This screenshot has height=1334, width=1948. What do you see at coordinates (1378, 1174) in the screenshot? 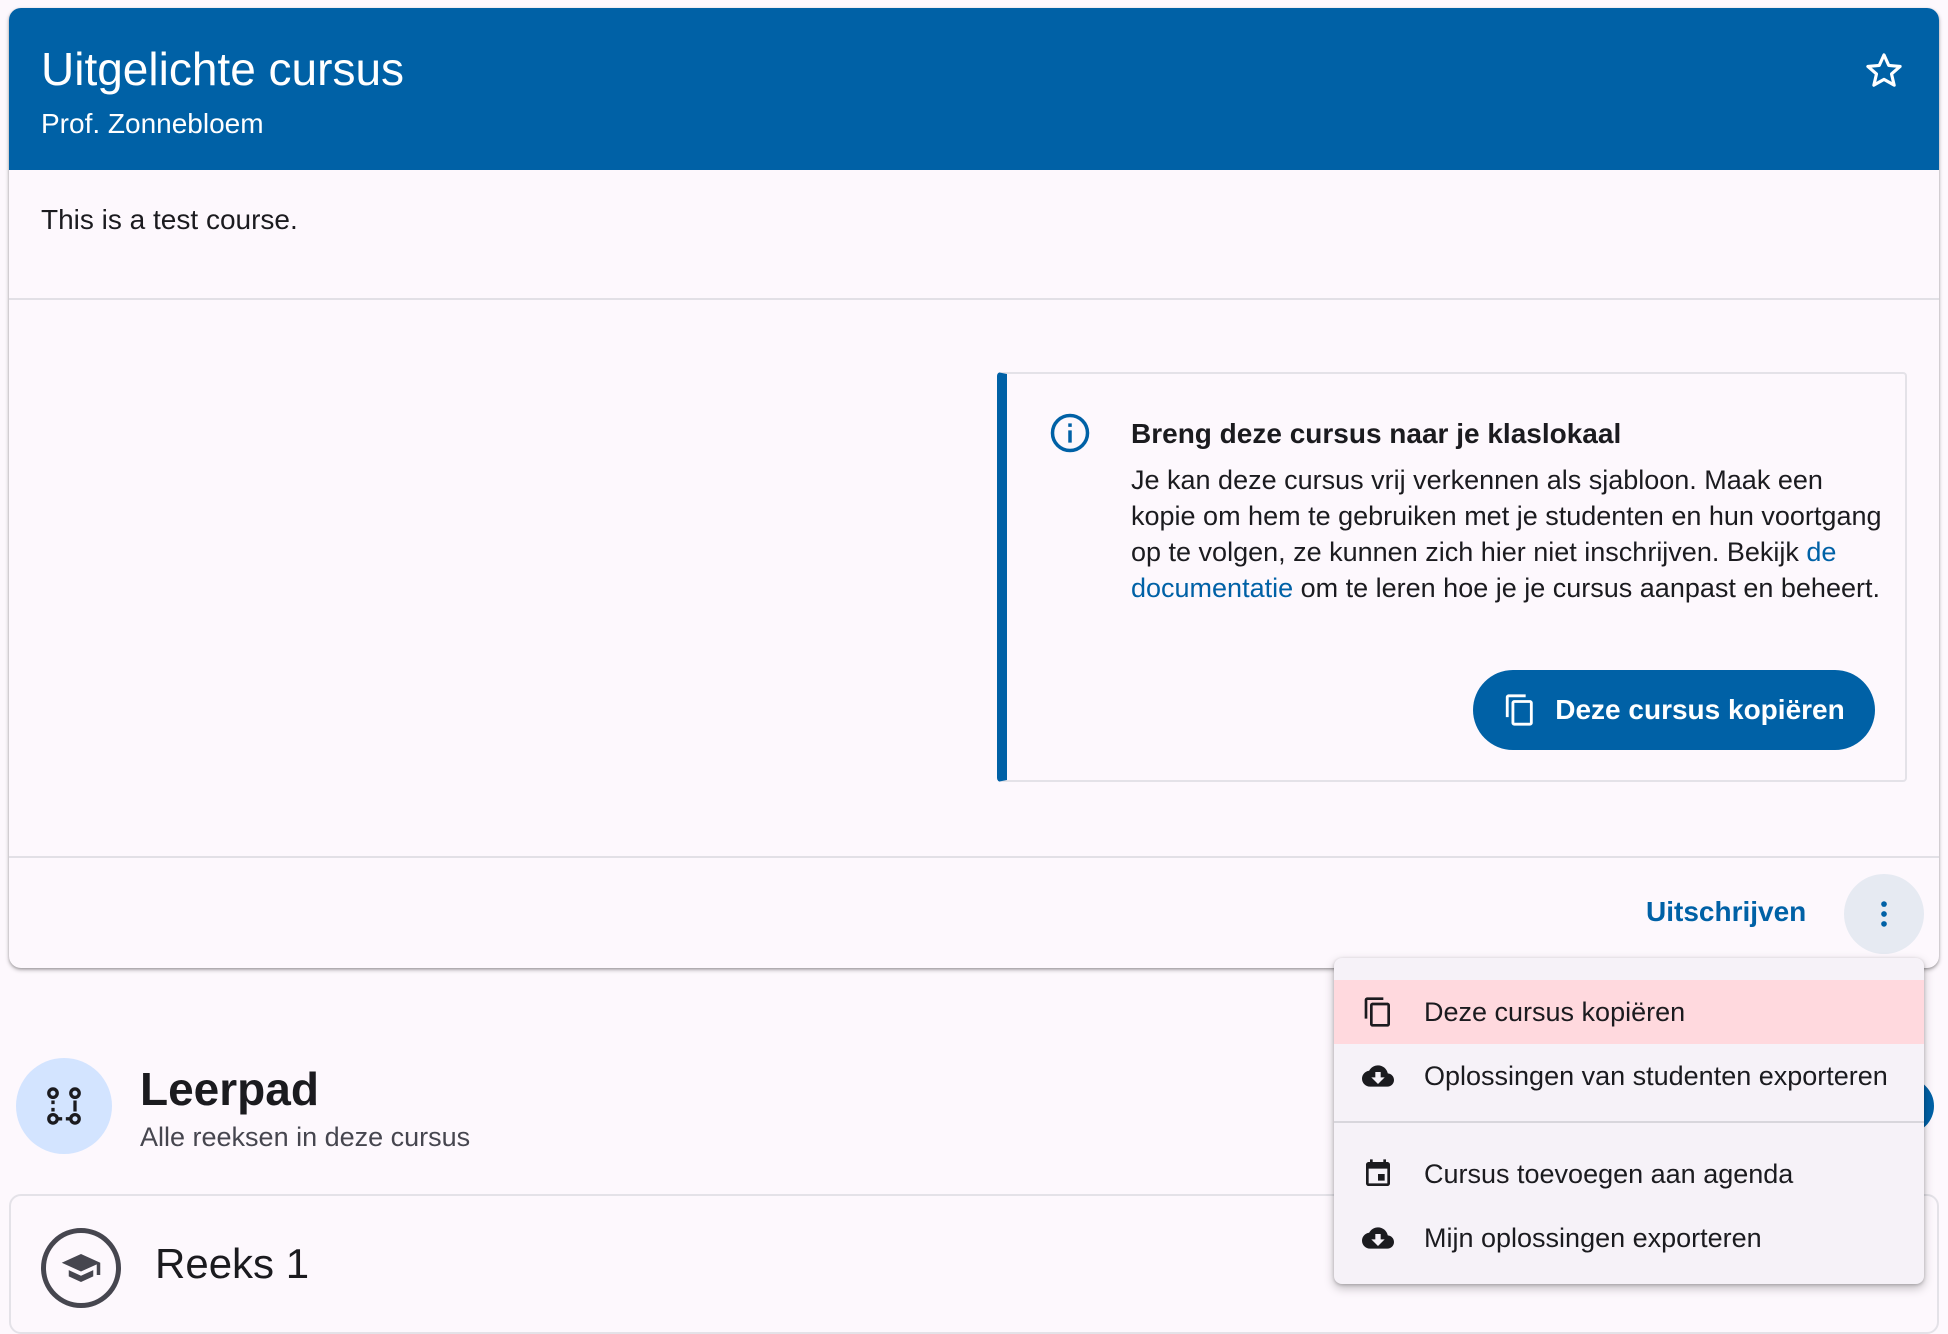
I see `calendar-icon` at bounding box center [1378, 1174].